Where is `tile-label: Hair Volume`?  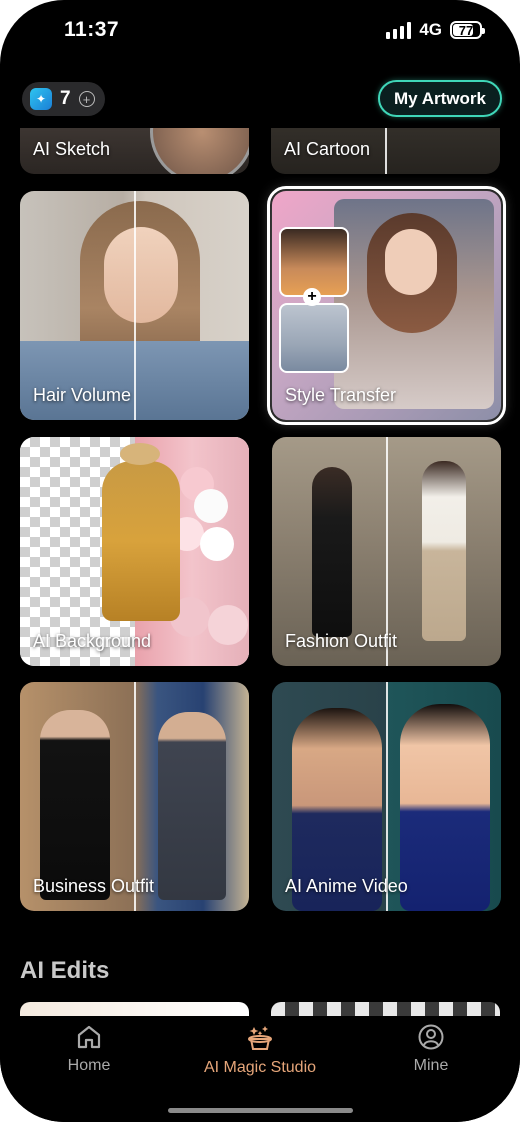
tile-label: Hair Volume is located at coordinates (82, 395).